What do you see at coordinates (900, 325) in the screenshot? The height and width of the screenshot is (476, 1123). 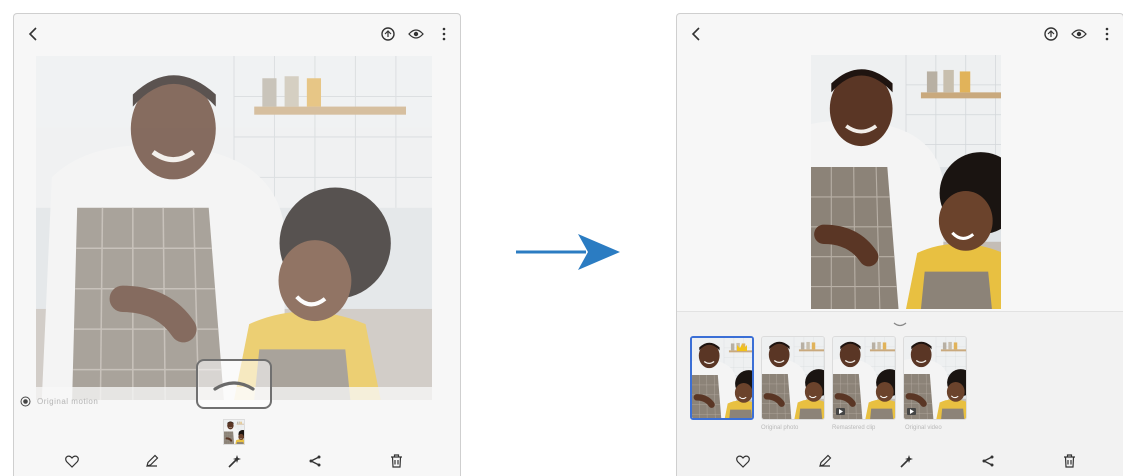 I see `chevron-down-icon` at bounding box center [900, 325].